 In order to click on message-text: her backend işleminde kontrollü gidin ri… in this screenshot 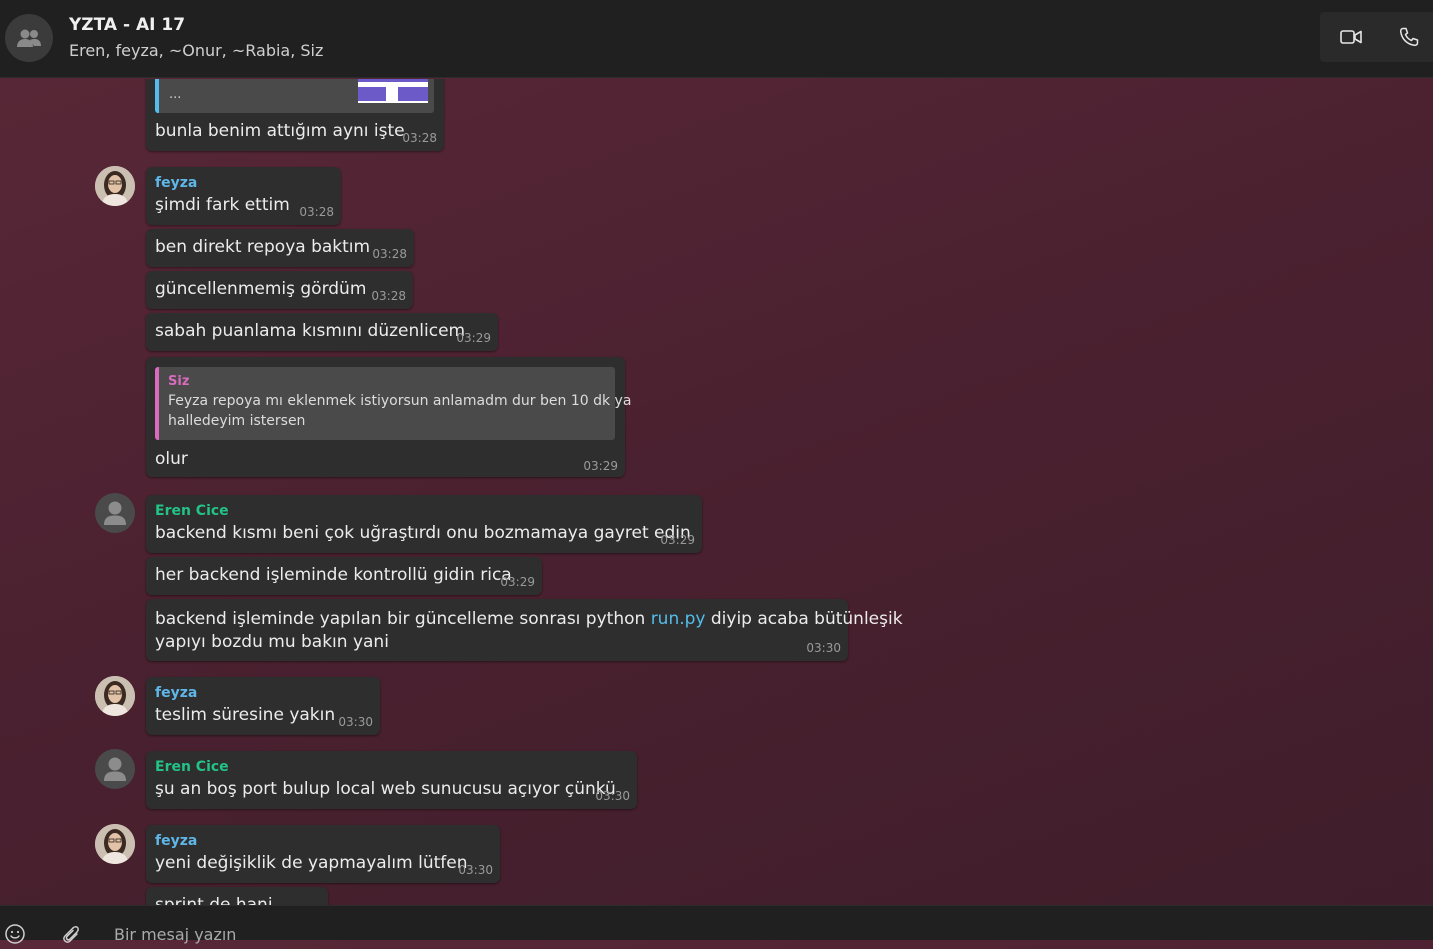, I will do `click(333, 575)`.